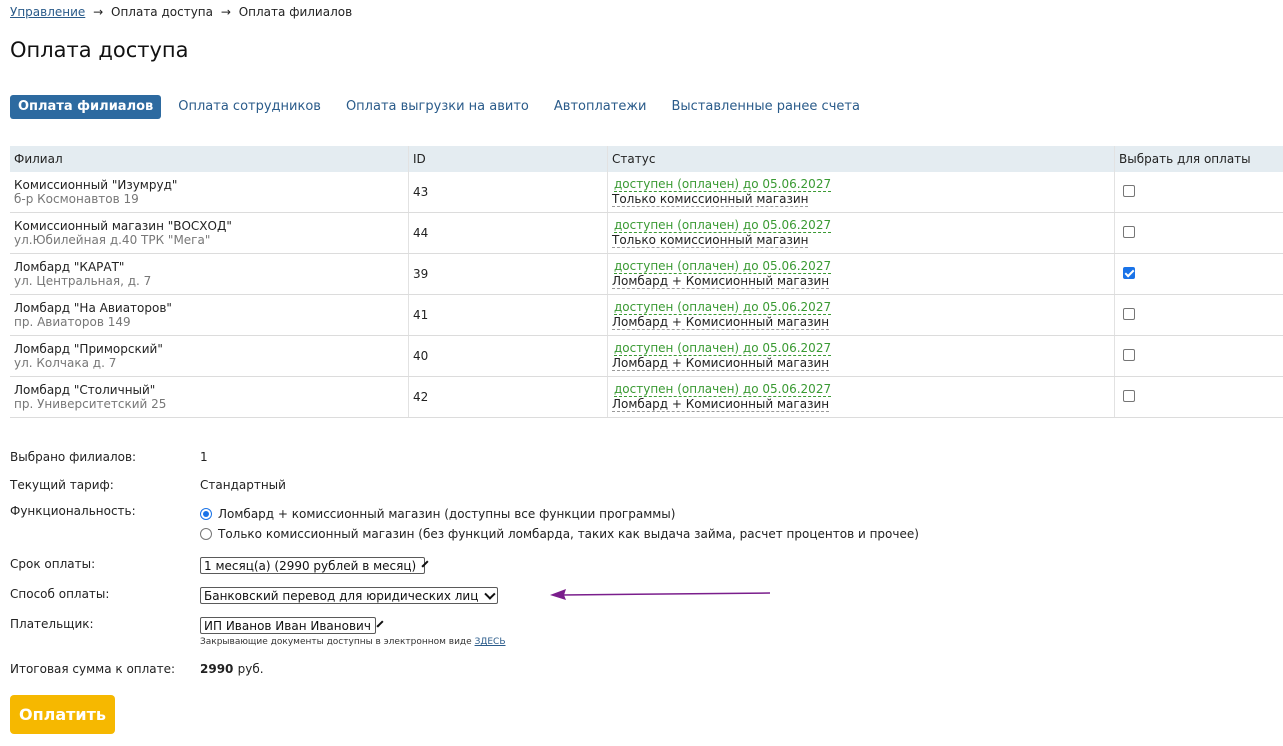 This screenshot has width=1283, height=746. I want to click on tab-employee-payment: Оплата сотрудников, so click(249, 107).